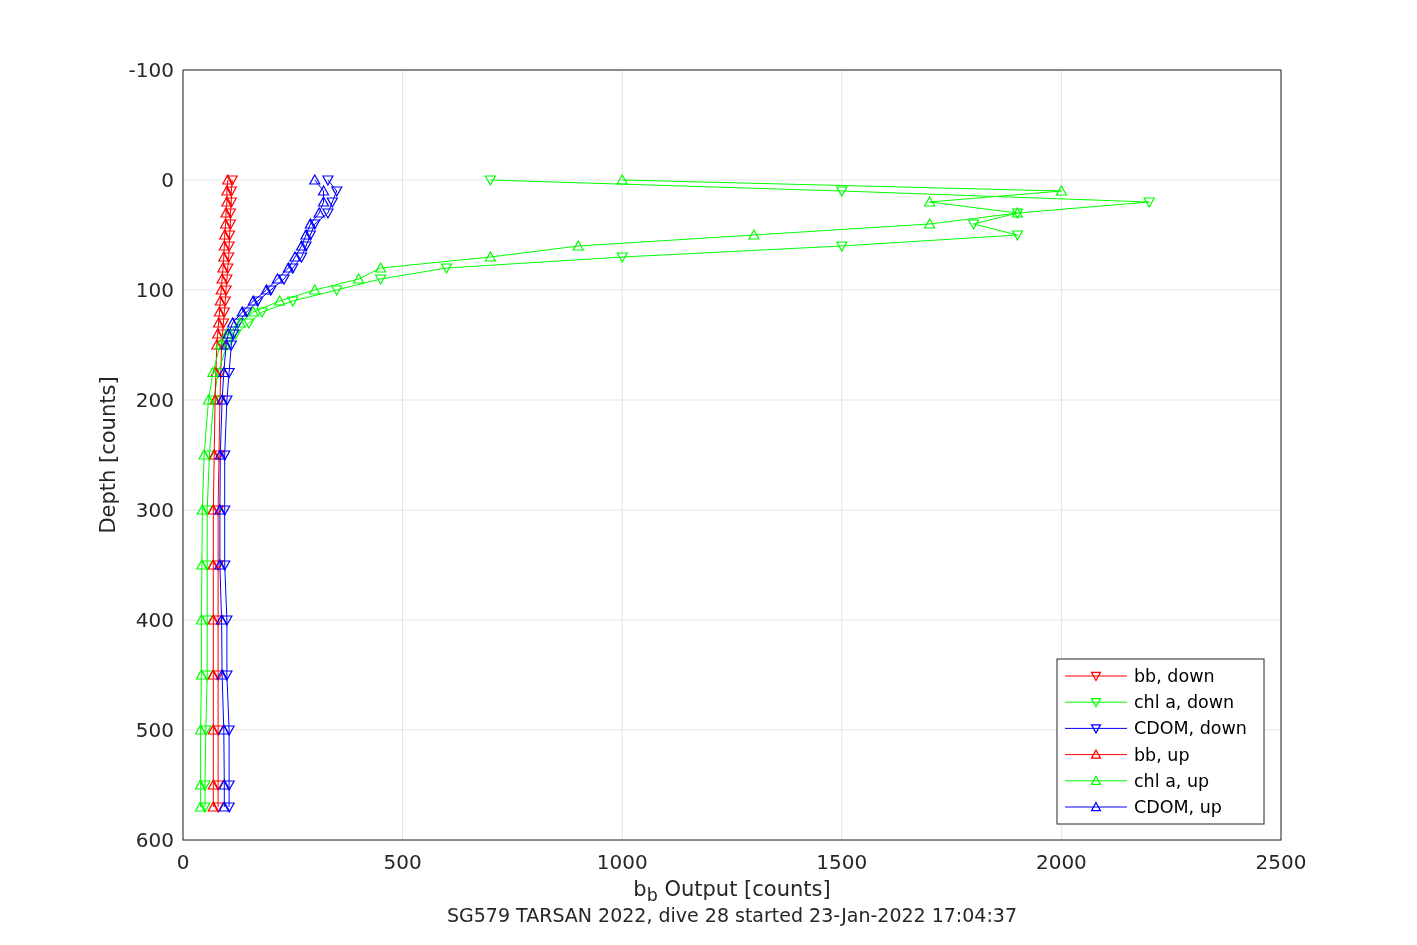 The height and width of the screenshot is (945, 1417). Describe the element at coordinates (731, 916) in the screenshot. I see `chart-title: SG579 TARSAN 2022, dive 28 started 23-Jan-2022 17:04:37` at that location.